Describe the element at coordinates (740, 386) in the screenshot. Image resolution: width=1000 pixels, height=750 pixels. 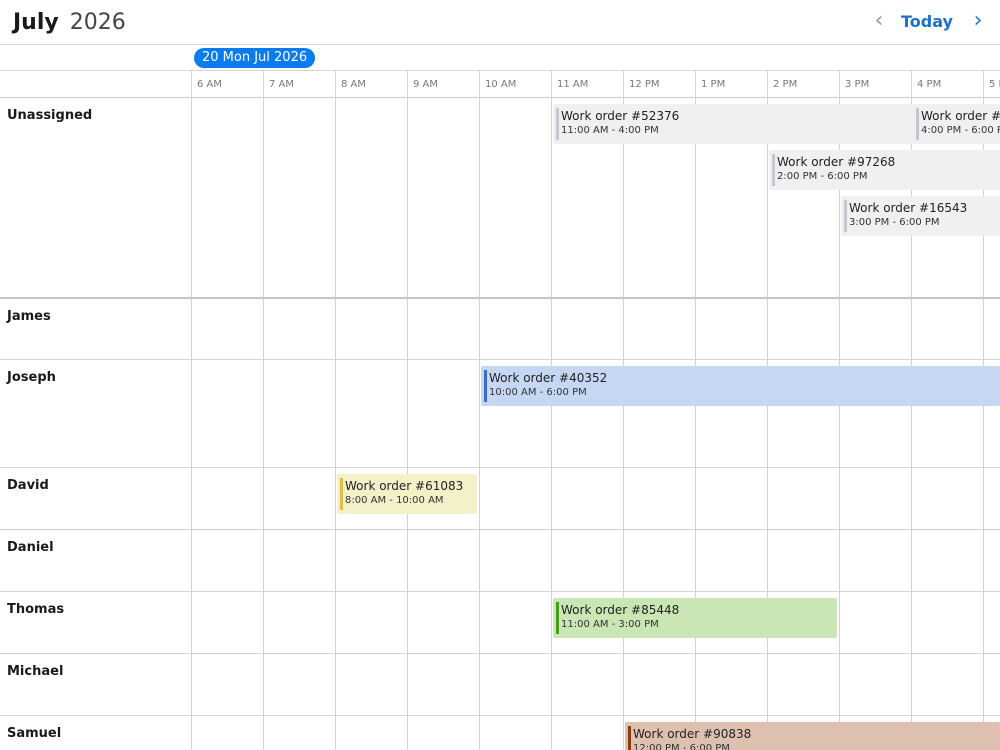
I see `event-work-order-40352: Work order #40352 10:00 AM - 6:00 PM` at that location.